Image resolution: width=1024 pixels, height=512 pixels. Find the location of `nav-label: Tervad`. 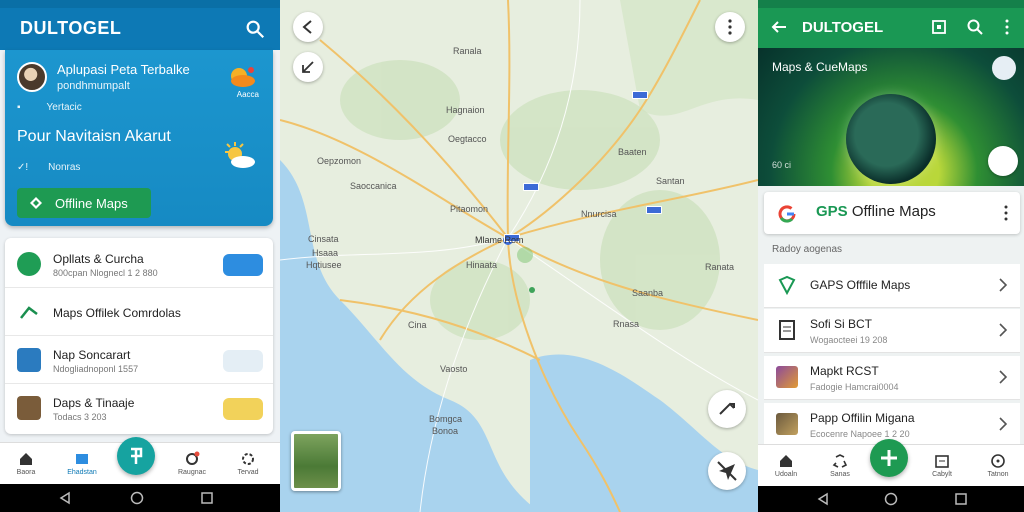

nav-label: Tervad is located at coordinates (248, 472).